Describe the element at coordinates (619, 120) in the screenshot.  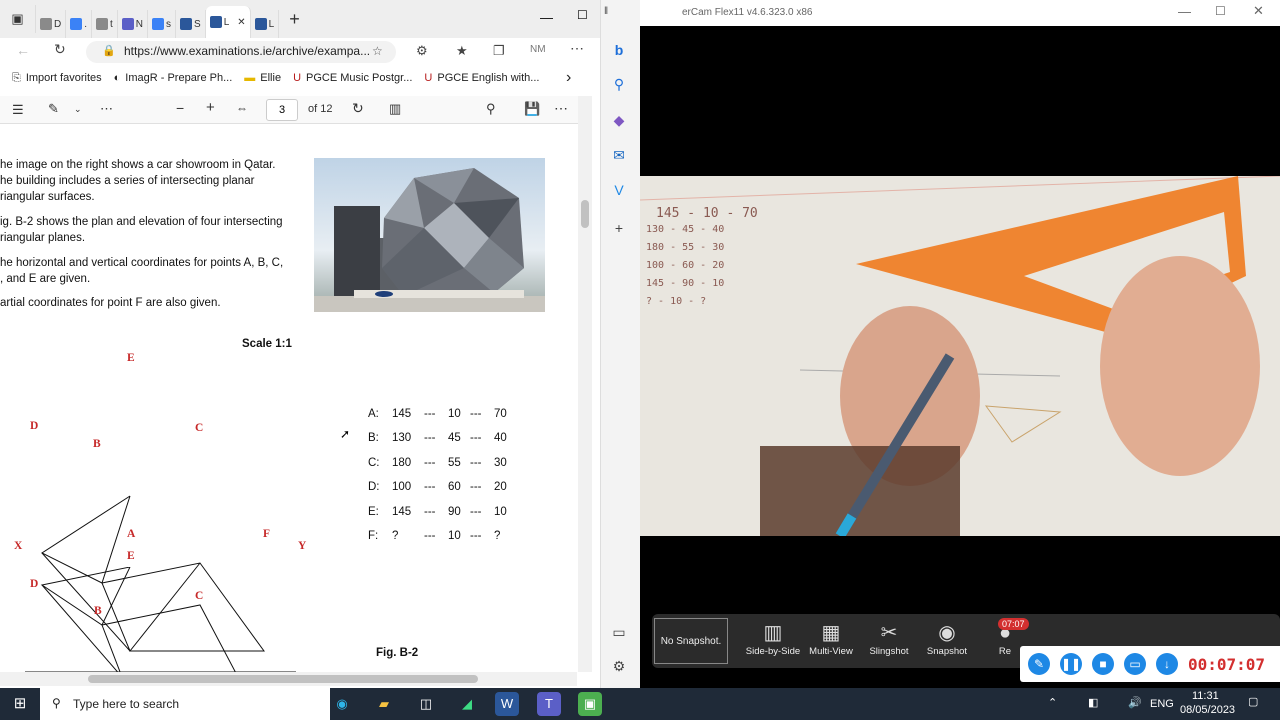
I see `copilot-icon: ◆` at that location.